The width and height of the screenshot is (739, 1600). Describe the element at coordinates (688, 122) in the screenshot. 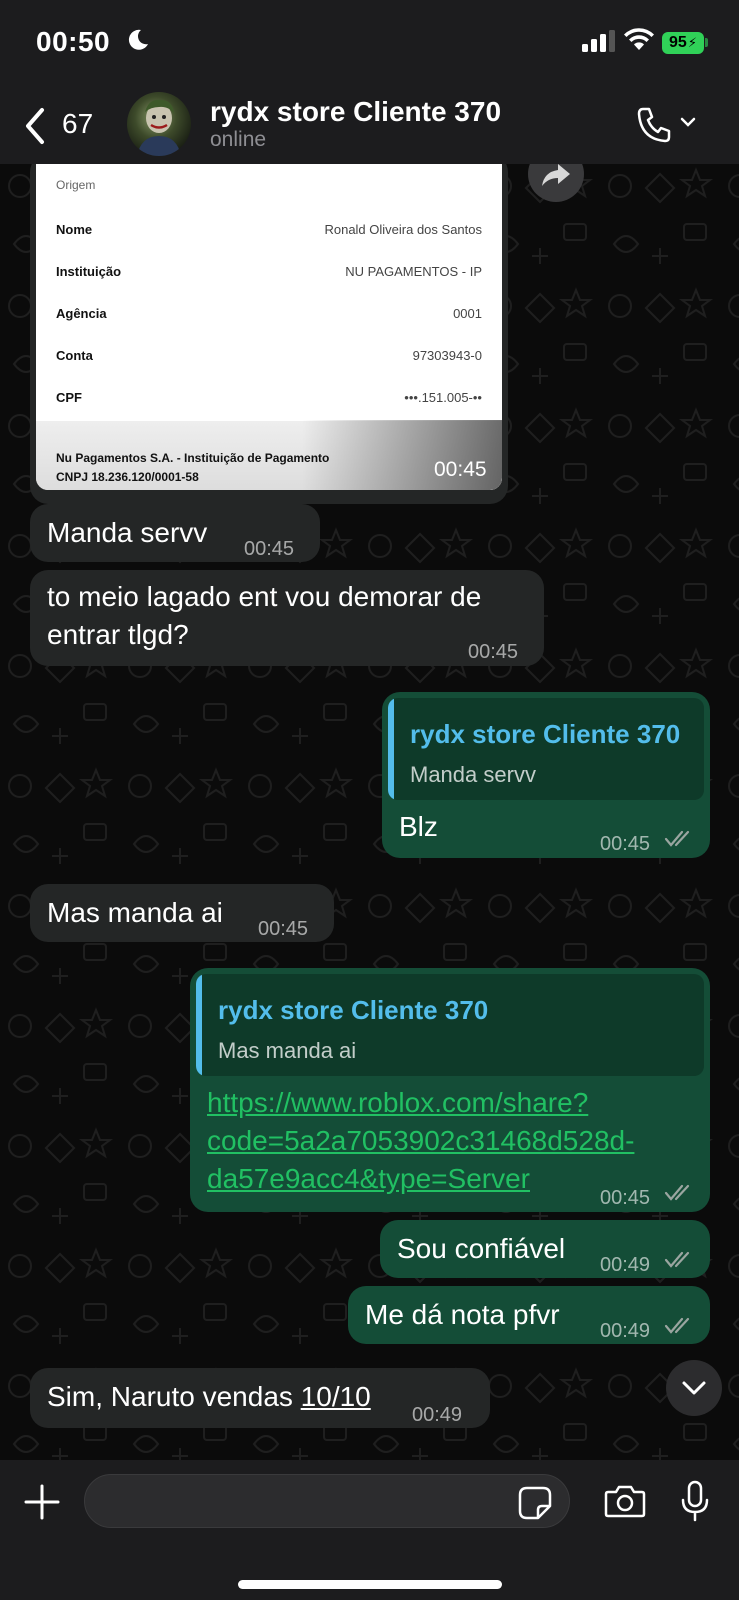

I see `call-options-chevron-icon` at that location.